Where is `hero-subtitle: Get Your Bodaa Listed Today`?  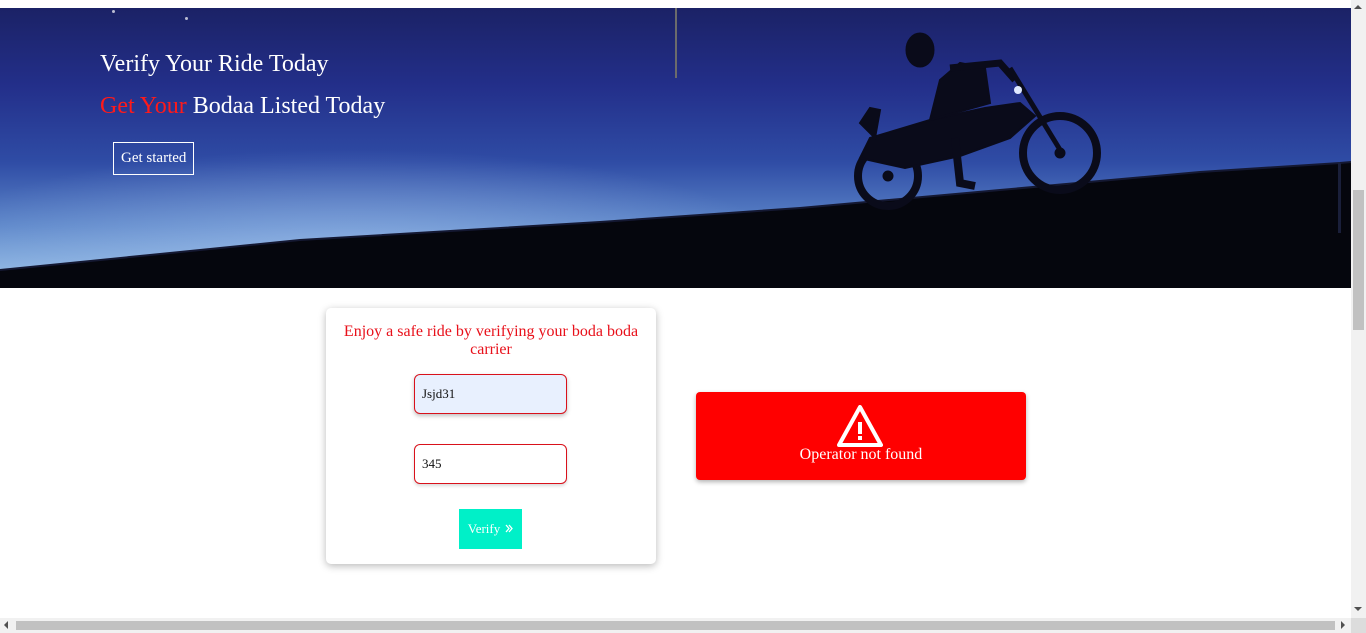 hero-subtitle: Get Your Bodaa Listed Today is located at coordinates (242, 106).